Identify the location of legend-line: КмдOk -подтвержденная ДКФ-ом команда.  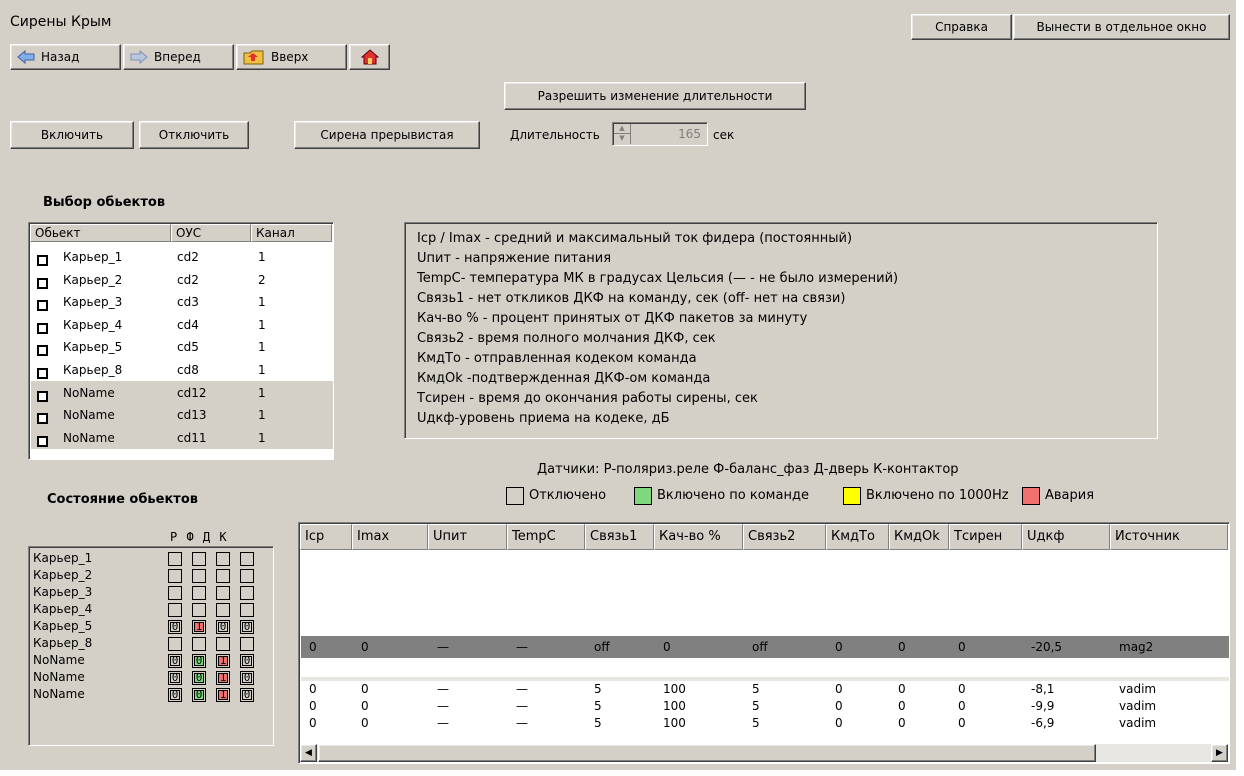
(564, 378).